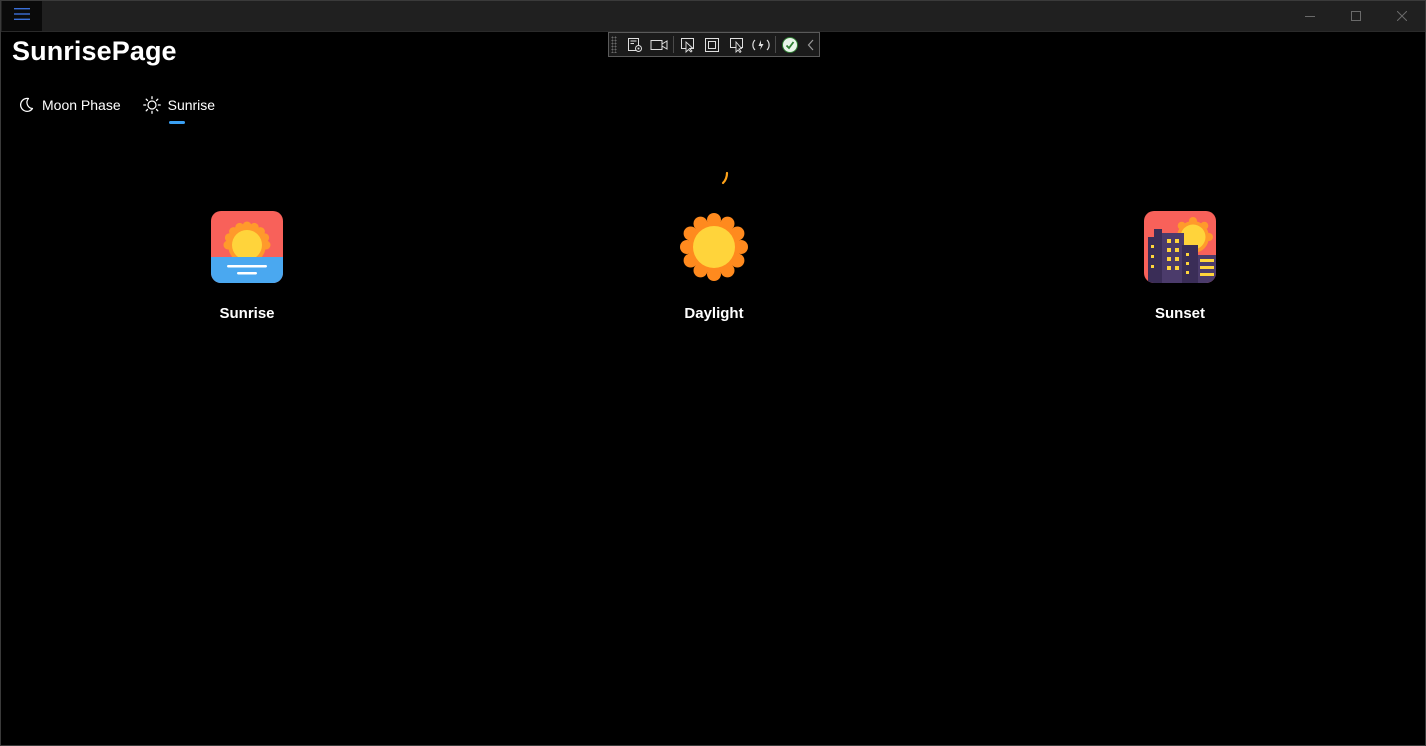  I want to click on maximize-button, so click(1356, 16).